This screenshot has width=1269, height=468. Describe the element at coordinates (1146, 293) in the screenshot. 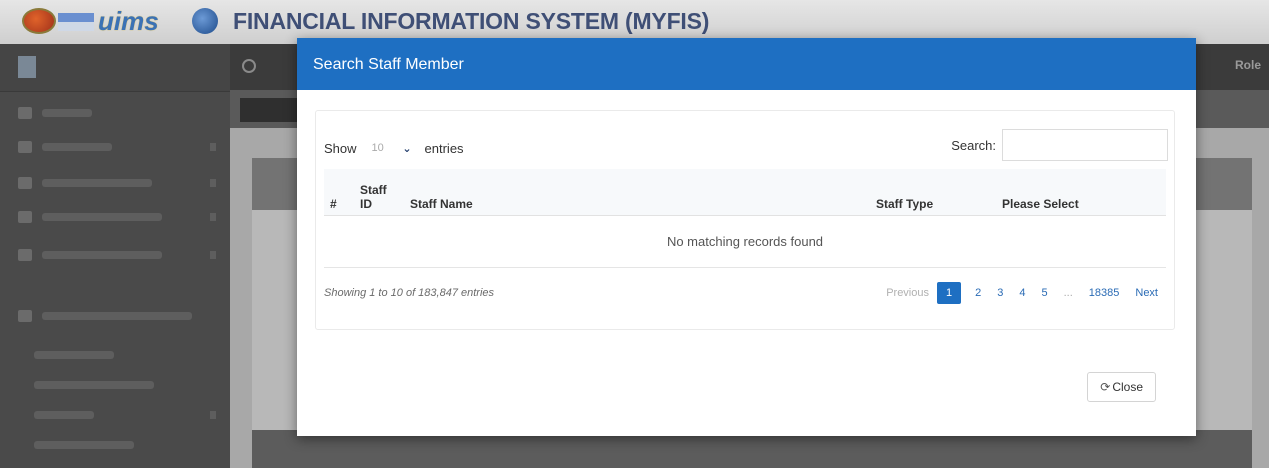

I see `pagination-next: Next` at that location.